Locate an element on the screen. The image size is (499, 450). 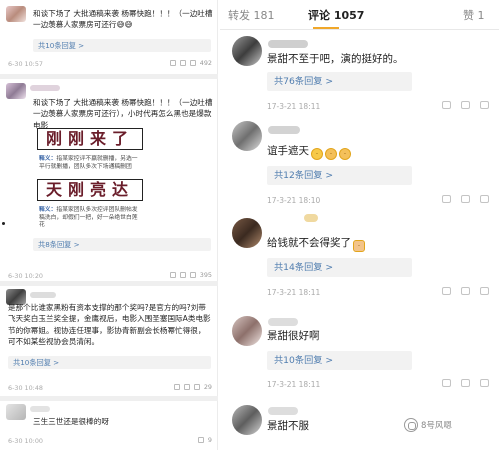
comment-text: 谊手遮天 · · · is located at coordinates (309, 152).